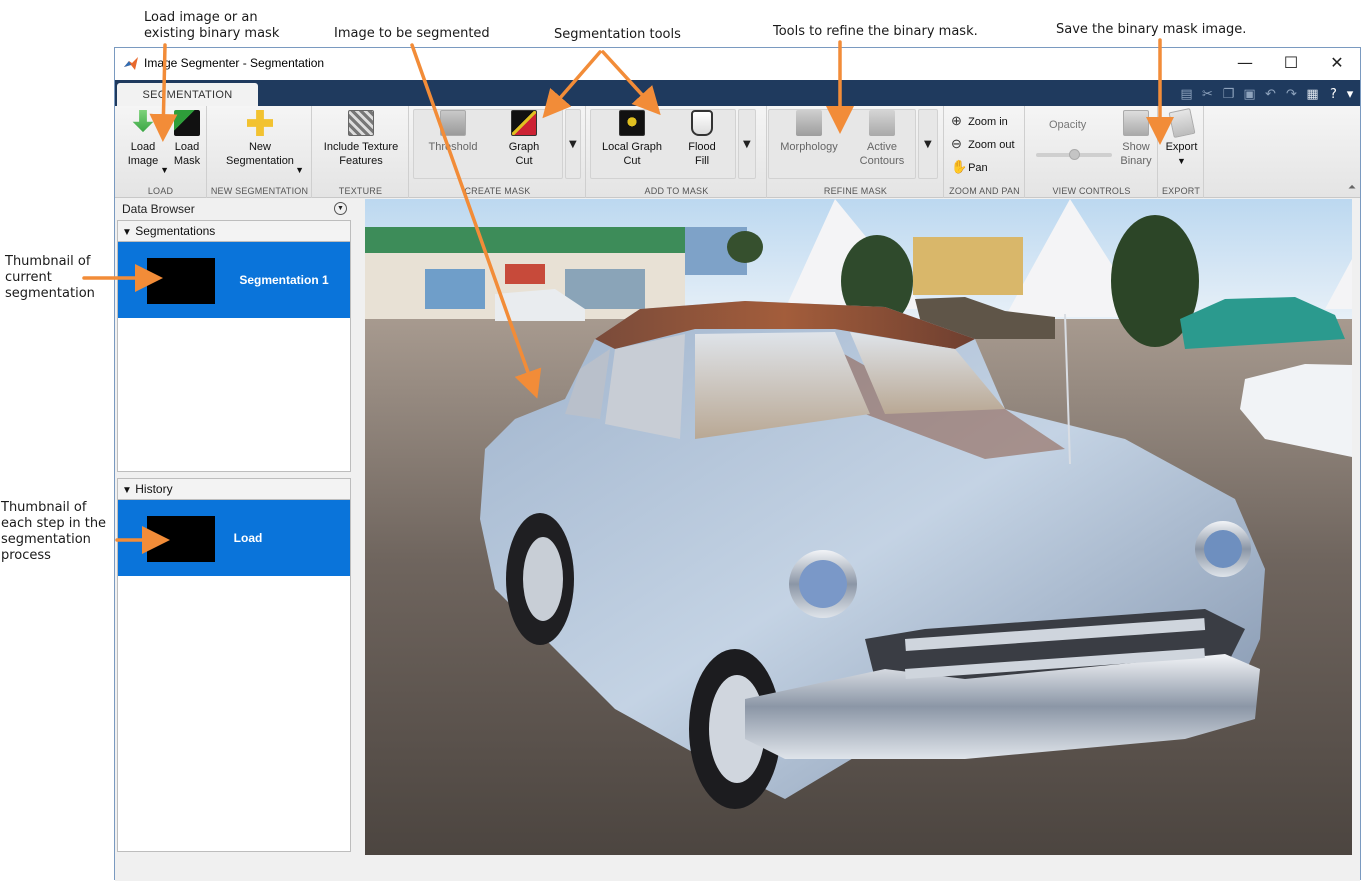 The width and height of the screenshot is (1362, 881). I want to click on zoom-out-label: Zoom out, so click(991, 145).